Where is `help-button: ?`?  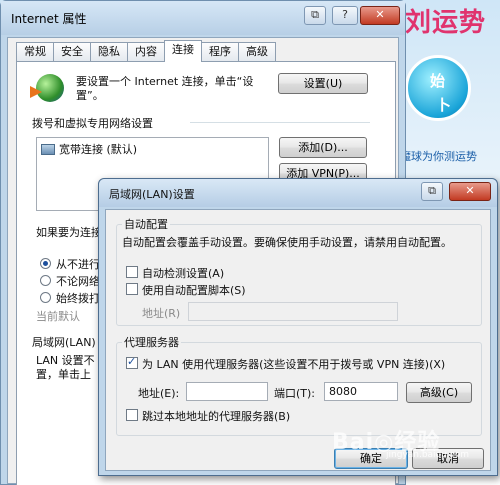
help-button: ? is located at coordinates (345, 15).